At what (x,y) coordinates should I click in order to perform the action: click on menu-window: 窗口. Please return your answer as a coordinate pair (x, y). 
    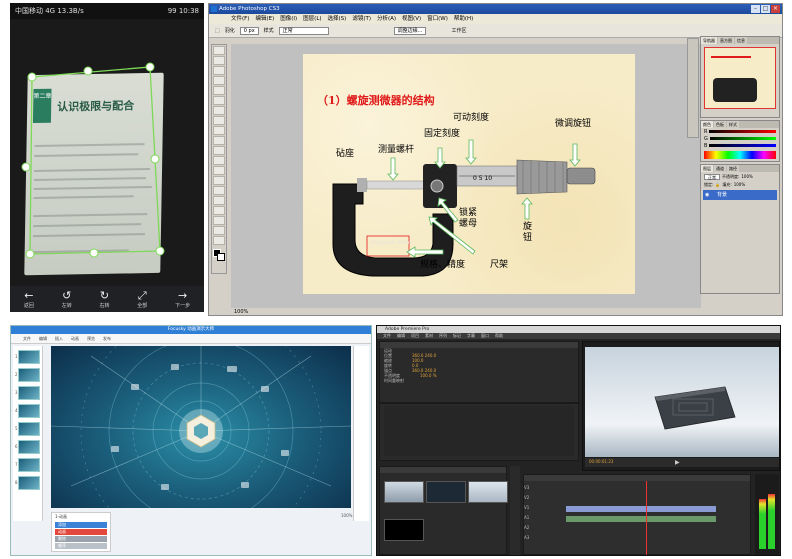
    Looking at the image, I should click on (485, 336).